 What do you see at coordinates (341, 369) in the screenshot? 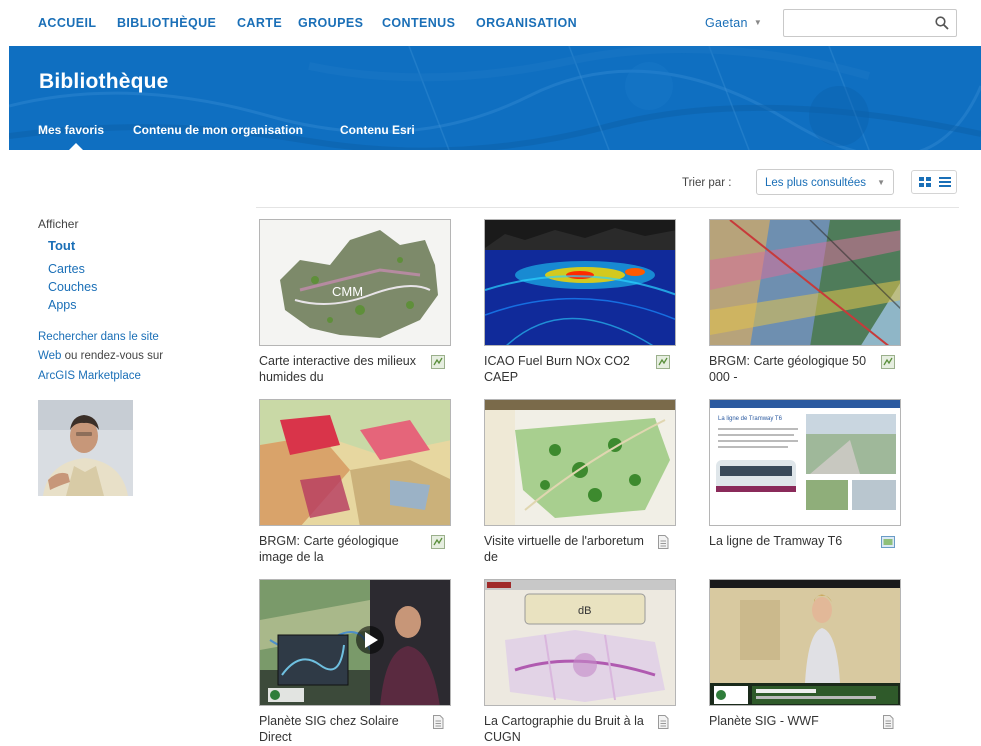
I see `item-title: Carte interactive des milieux humides du` at bounding box center [341, 369].